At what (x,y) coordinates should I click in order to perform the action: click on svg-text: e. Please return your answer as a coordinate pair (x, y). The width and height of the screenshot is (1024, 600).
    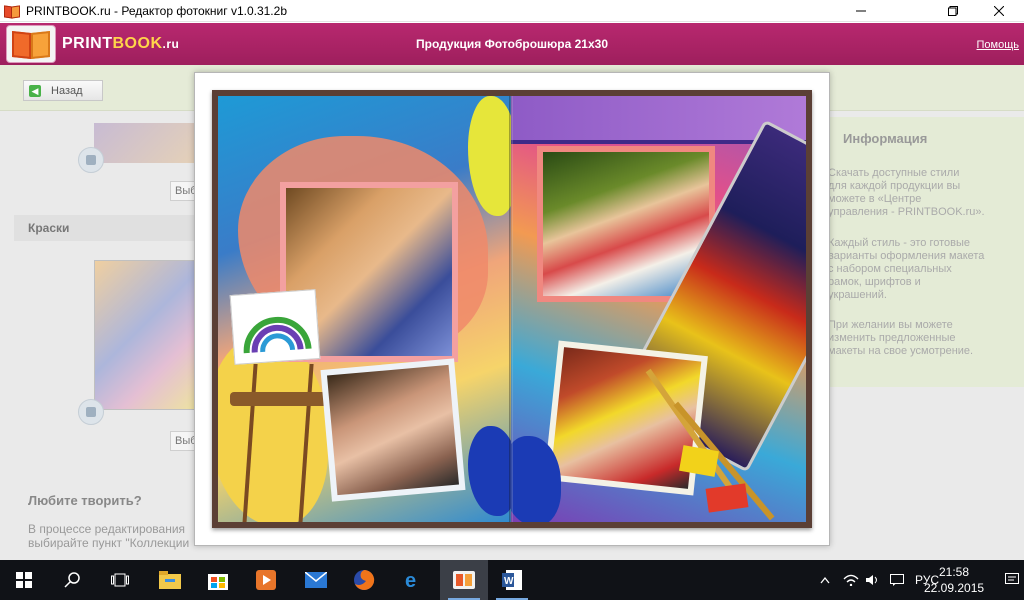
    Looking at the image, I should click on (410, 580).